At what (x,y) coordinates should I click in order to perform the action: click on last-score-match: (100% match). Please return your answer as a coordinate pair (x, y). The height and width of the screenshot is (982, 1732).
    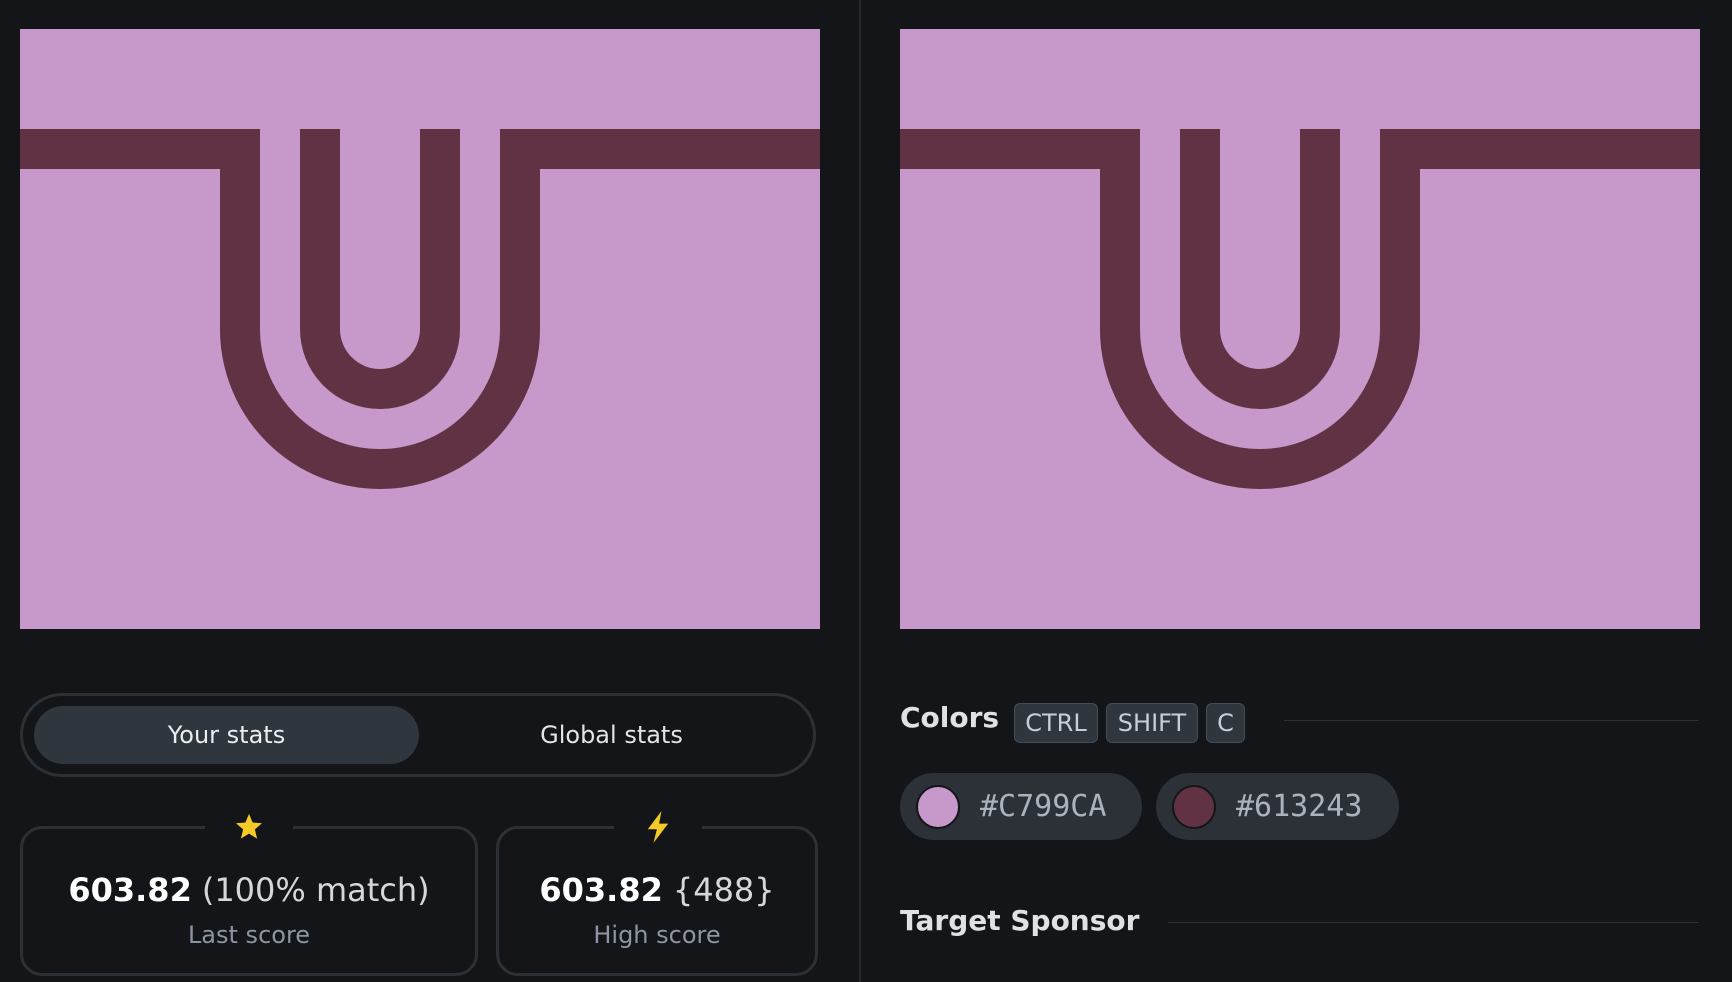
    Looking at the image, I should click on (315, 890).